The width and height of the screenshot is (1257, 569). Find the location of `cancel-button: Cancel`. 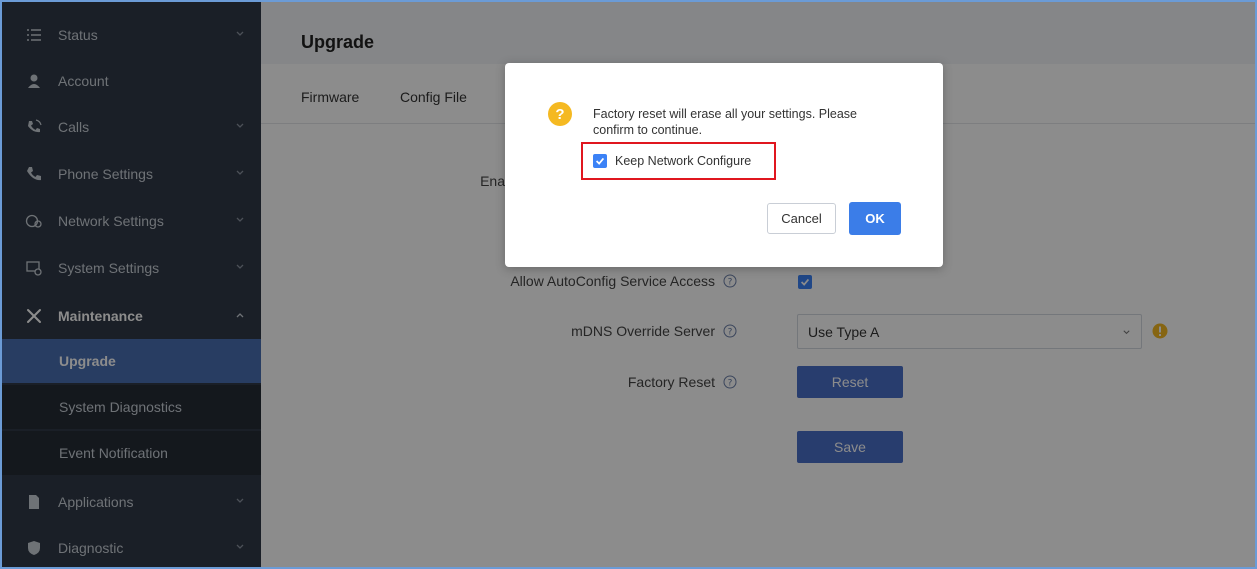

cancel-button: Cancel is located at coordinates (801, 218).